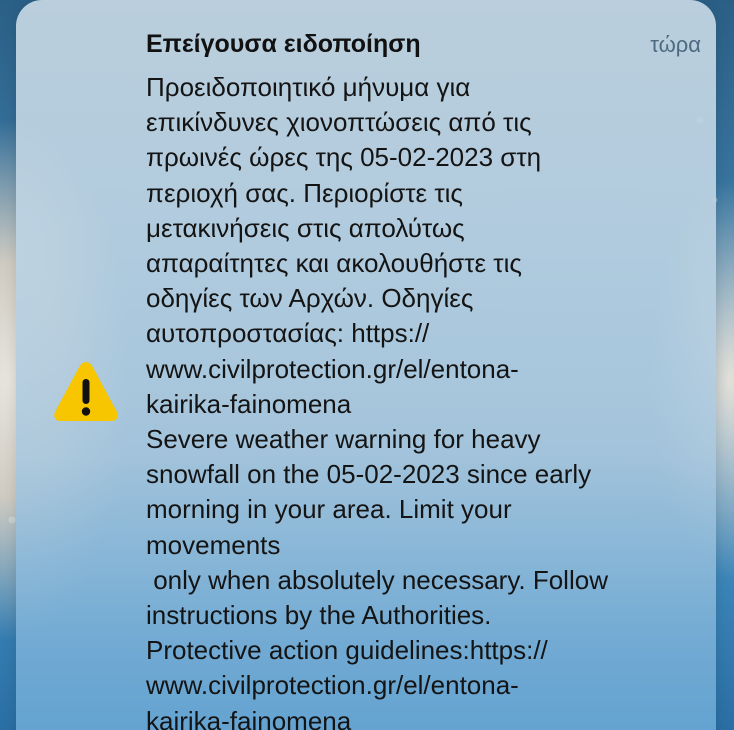 The height and width of the screenshot is (730, 734). Describe the element at coordinates (329, 509) in the screenshot. I see `message-line: morning in your area. Limit your` at that location.